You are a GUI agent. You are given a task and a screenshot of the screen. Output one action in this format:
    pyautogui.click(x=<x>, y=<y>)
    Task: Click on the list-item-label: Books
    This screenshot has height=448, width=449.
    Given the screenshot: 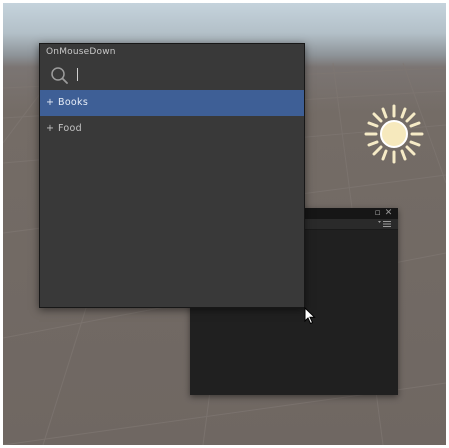 What is the action you would take?
    pyautogui.click(x=73, y=102)
    